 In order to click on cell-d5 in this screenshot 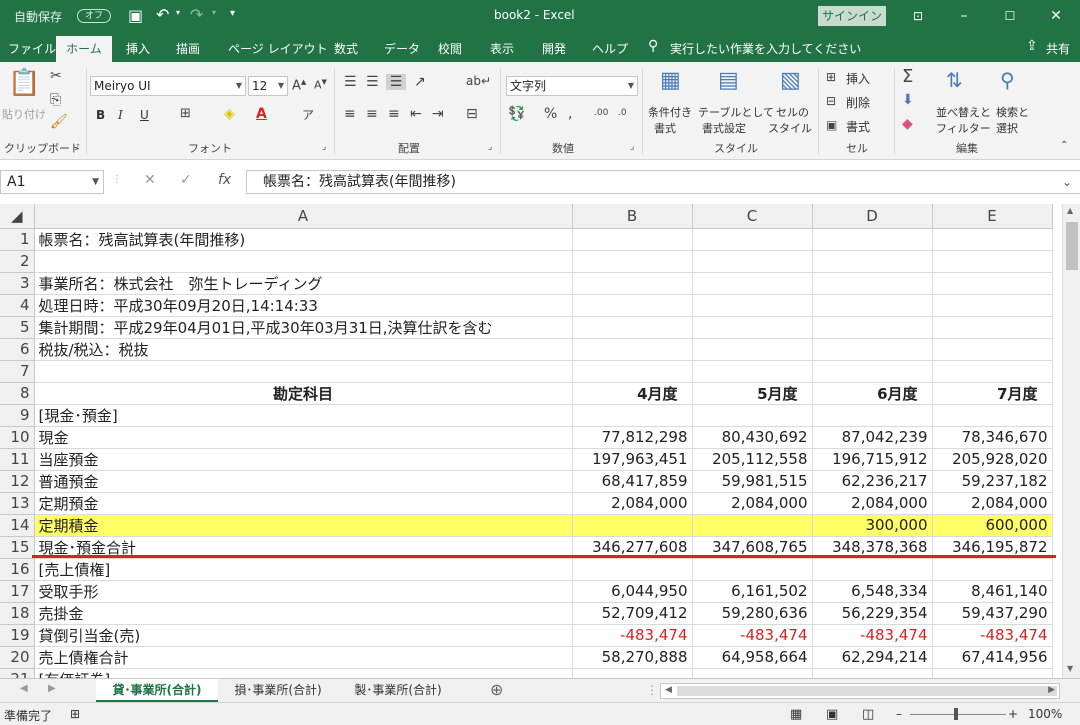, I will do `click(872, 327)`.